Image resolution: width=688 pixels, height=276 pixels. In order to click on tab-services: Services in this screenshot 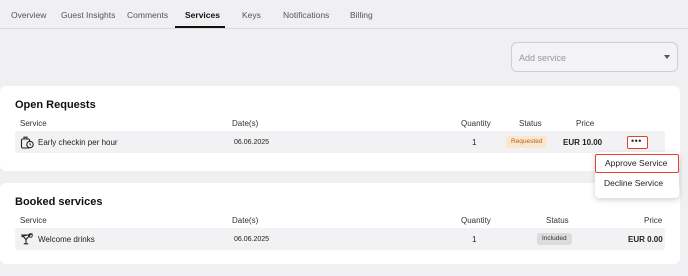, I will do `click(202, 15)`.